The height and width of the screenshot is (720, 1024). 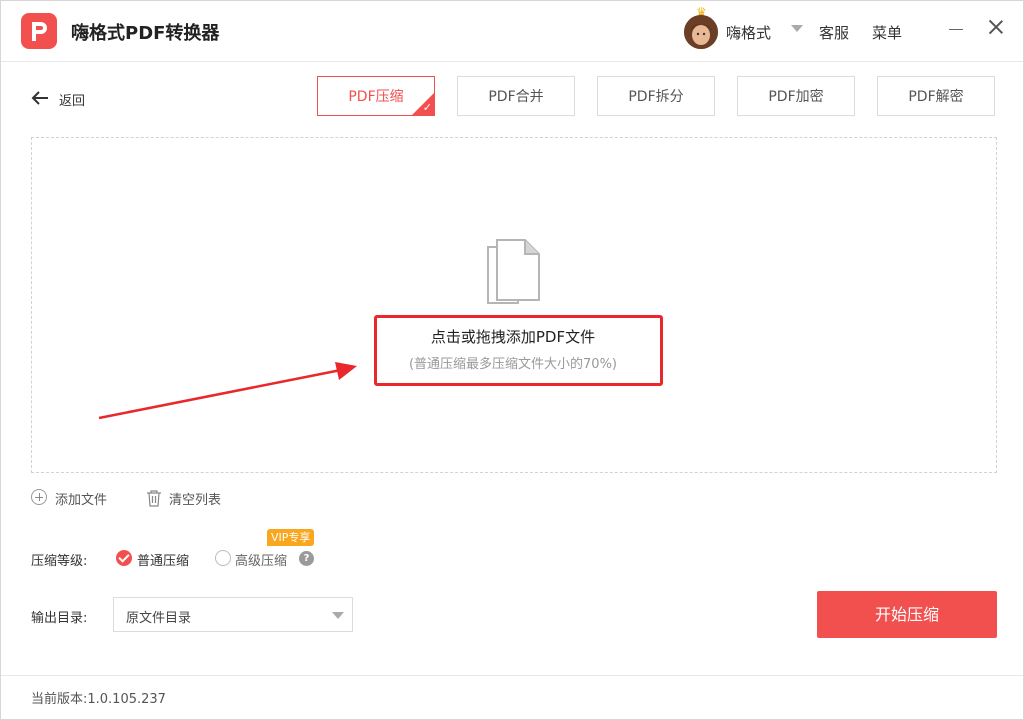 What do you see at coordinates (261, 559) in the screenshot?
I see `advanced-compression-label: 高级压缩` at bounding box center [261, 559].